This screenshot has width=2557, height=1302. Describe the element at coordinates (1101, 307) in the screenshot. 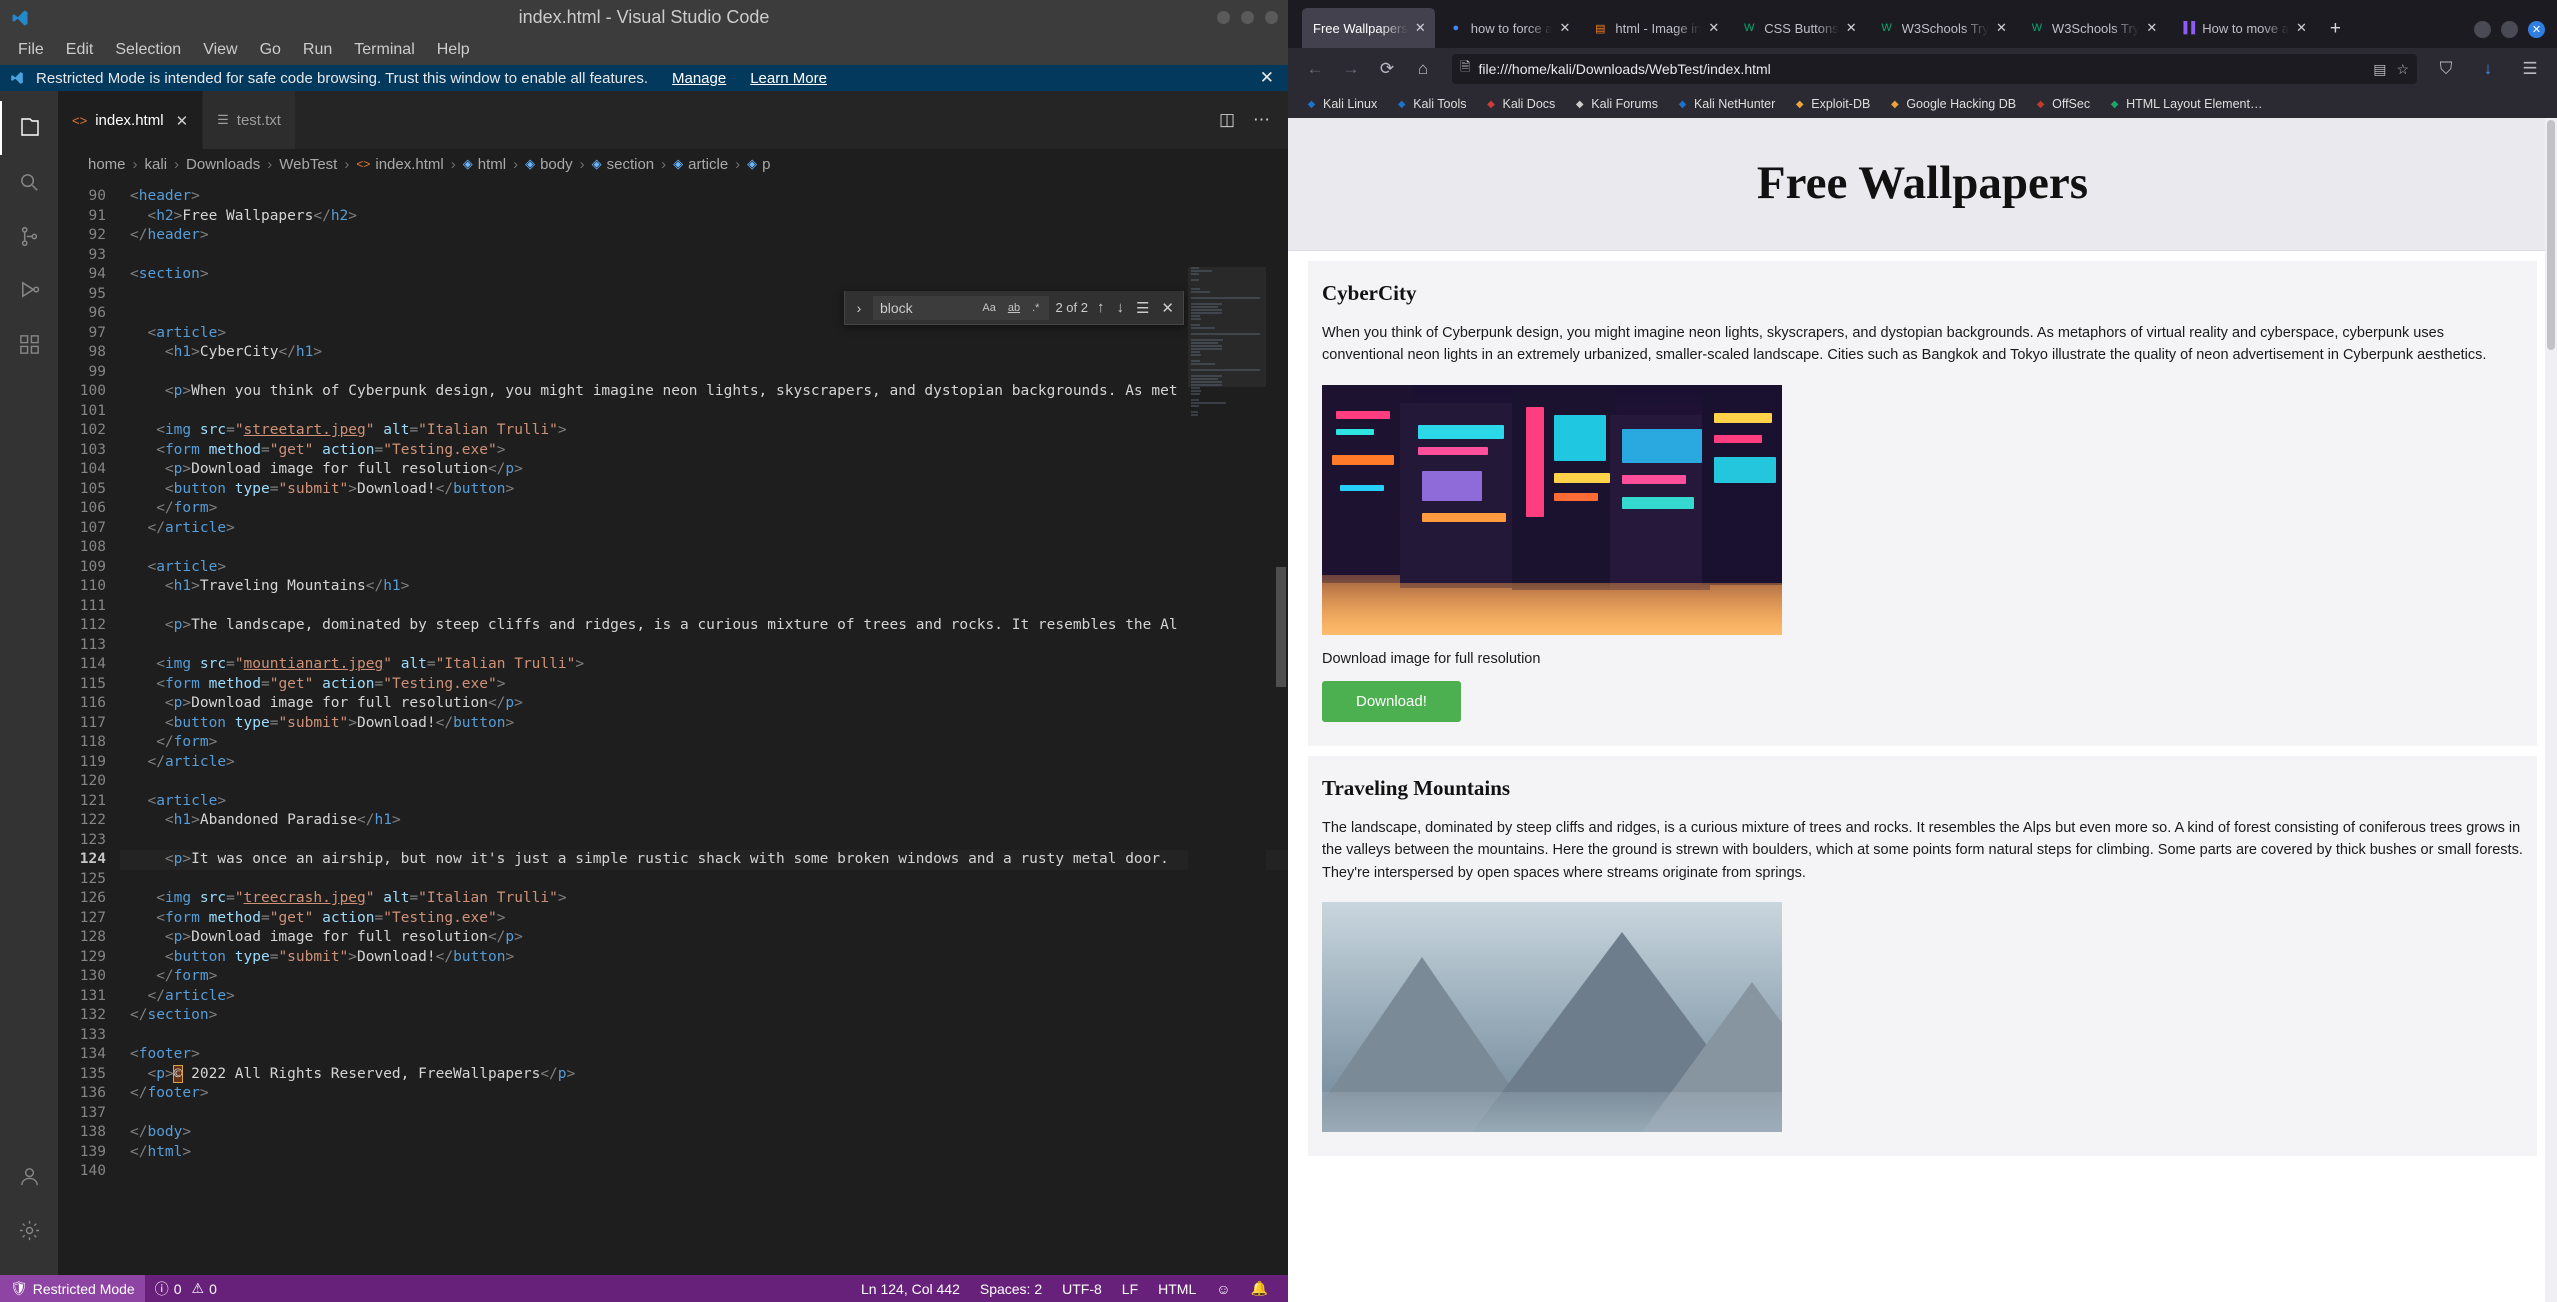

I see `find-previous-icon: ↑` at that location.